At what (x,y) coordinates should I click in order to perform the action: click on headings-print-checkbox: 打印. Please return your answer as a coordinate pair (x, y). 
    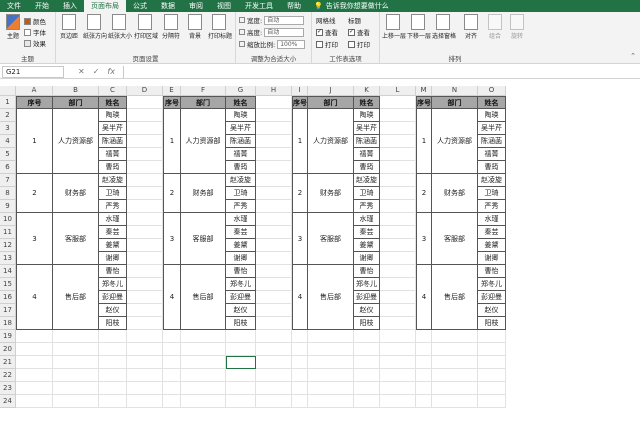
    Looking at the image, I should click on (359, 44).